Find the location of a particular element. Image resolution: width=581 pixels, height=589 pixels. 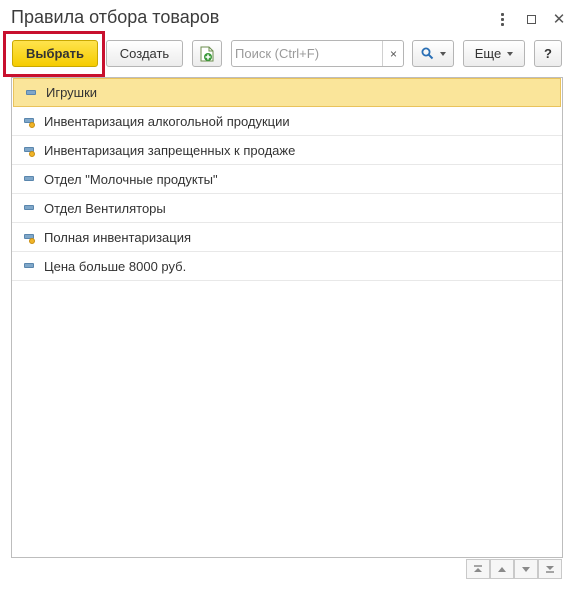

list-item-label: Игрушки is located at coordinates (72, 92).